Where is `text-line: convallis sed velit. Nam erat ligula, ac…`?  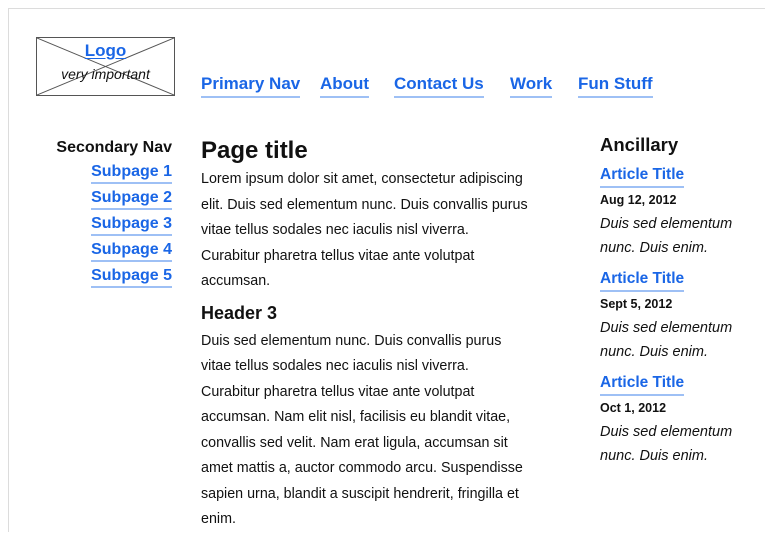
text-line: convallis sed velit. Nam erat ligula, ac… is located at coordinates (354, 442).